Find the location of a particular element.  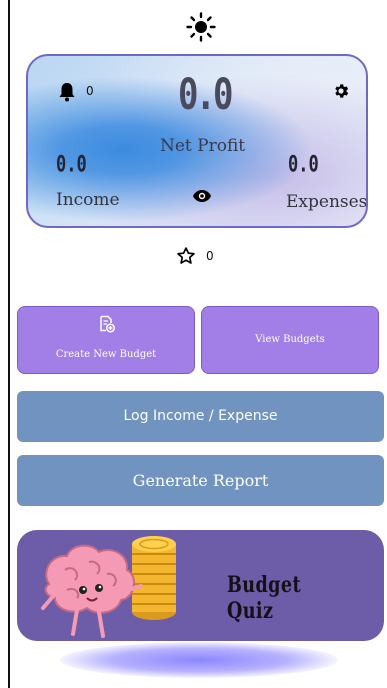

gear-icon is located at coordinates (341, 91).